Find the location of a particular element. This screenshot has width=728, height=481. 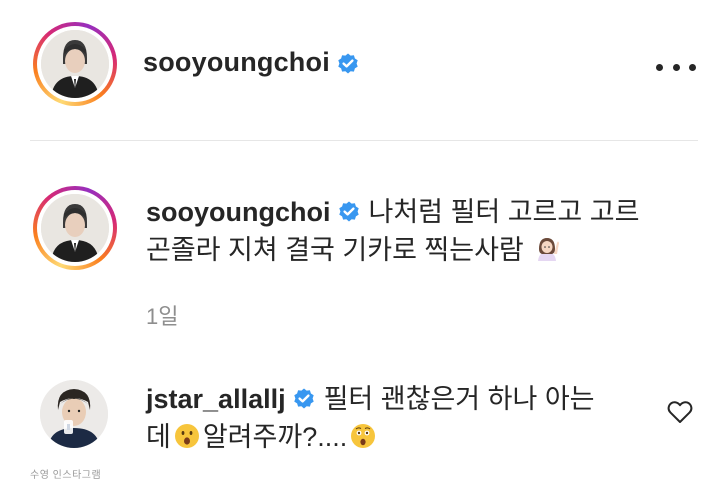

astonished-face-emoji-icon is located at coordinates (363, 436).